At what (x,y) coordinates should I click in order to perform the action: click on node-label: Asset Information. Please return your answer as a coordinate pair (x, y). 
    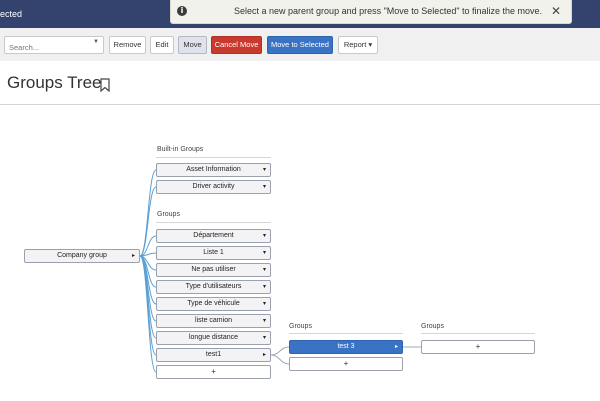
    Looking at the image, I should click on (213, 169).